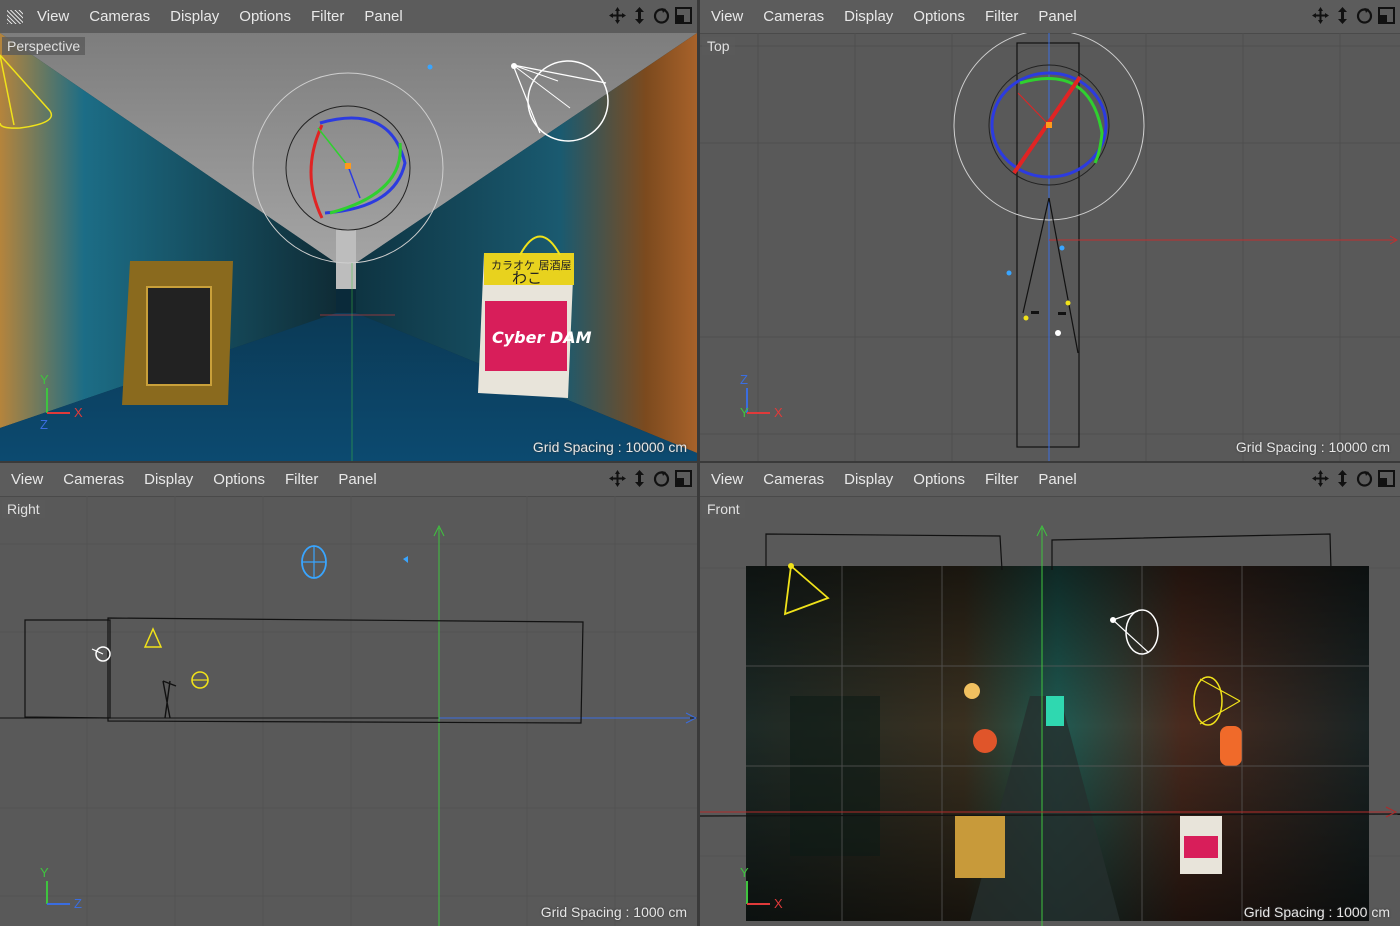  What do you see at coordinates (761, 396) in the screenshot?
I see `axis-indicator: Z Y X` at bounding box center [761, 396].